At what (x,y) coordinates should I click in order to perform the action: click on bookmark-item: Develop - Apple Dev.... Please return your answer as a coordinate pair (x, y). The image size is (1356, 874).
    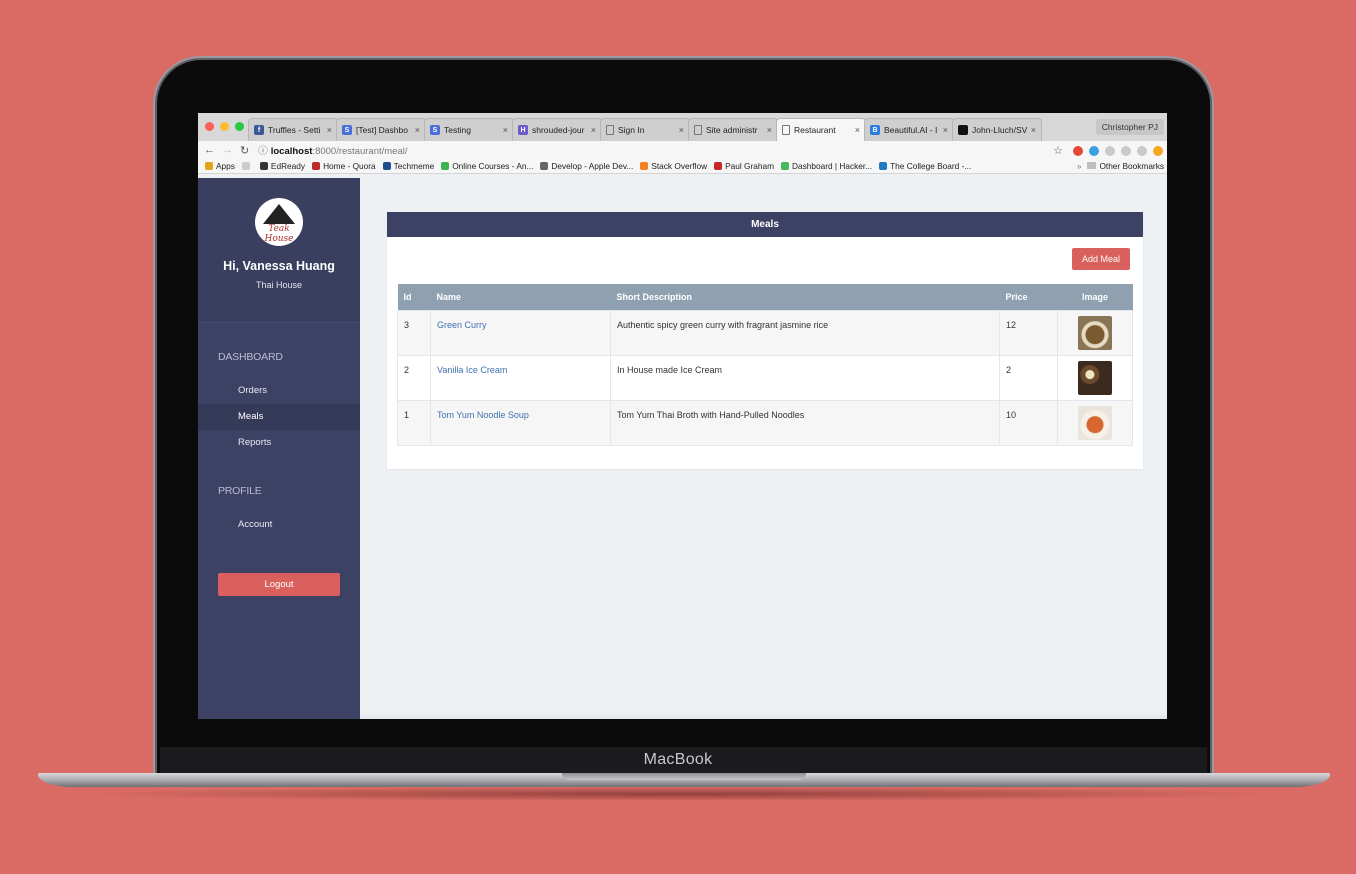
    Looking at the image, I should click on (586, 166).